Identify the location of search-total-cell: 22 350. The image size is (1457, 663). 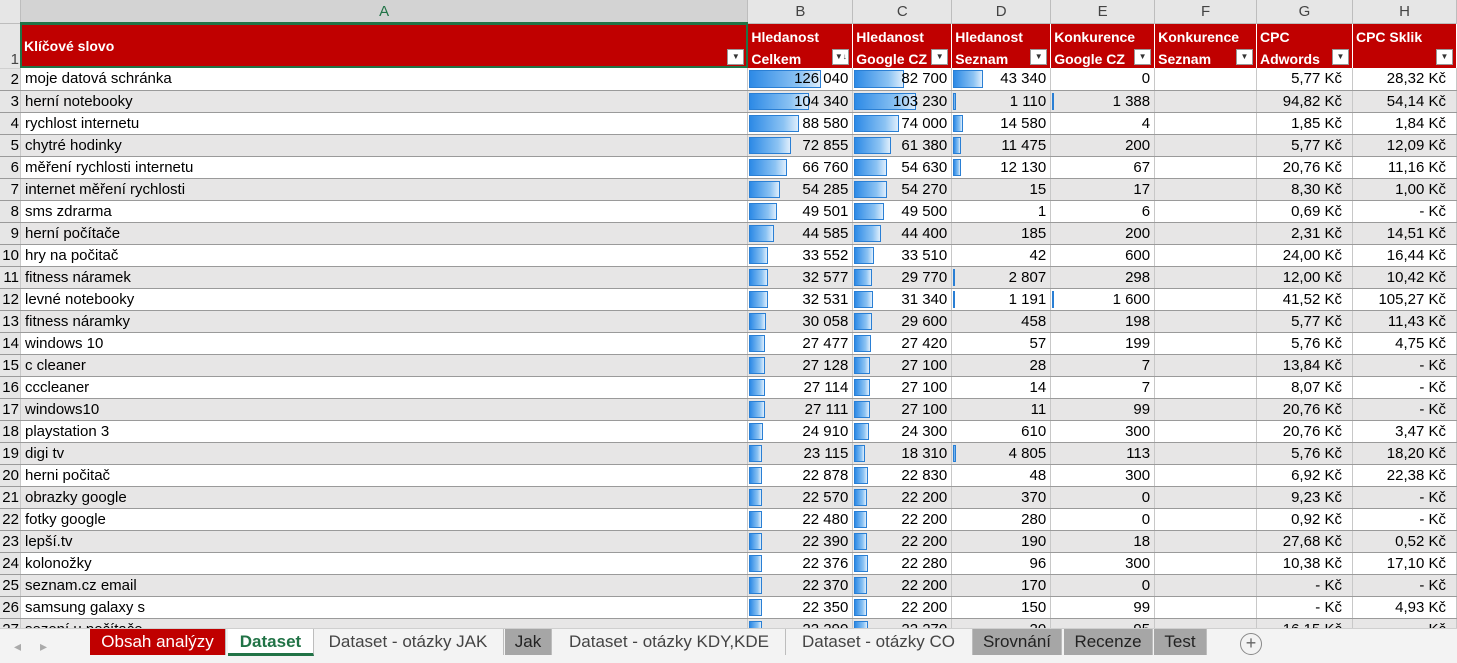
(800, 607).